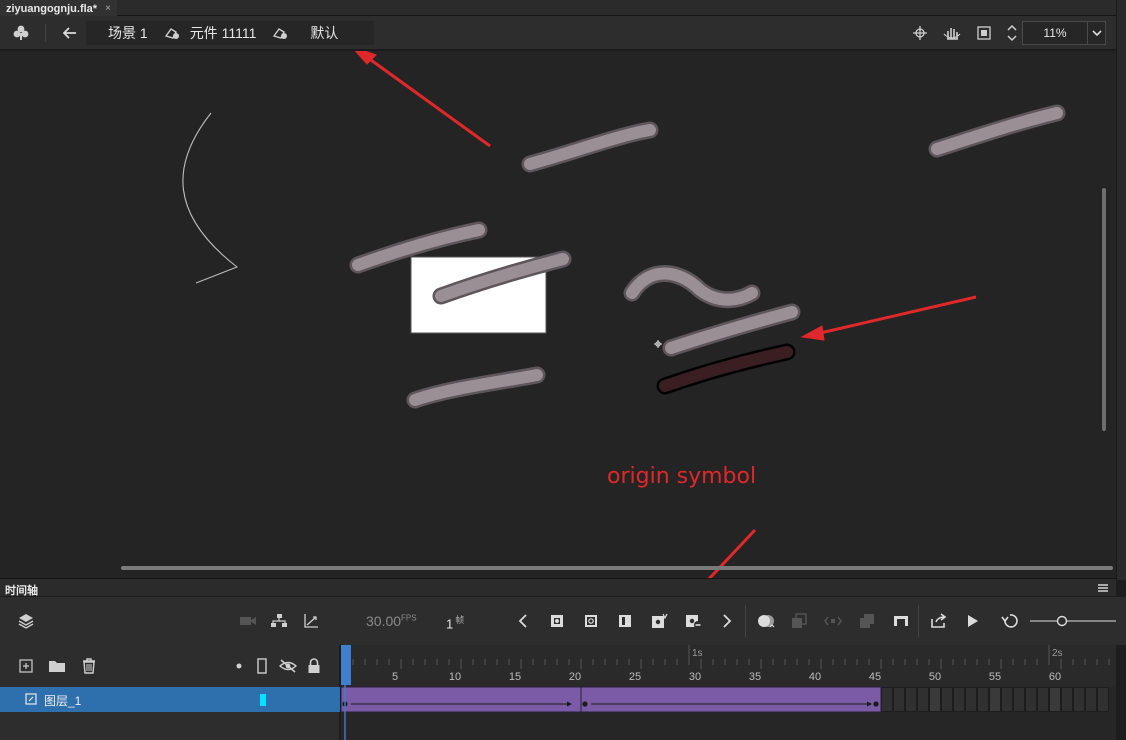 The width and height of the screenshot is (1126, 740). I want to click on panel-menu-icon, so click(1103, 588).